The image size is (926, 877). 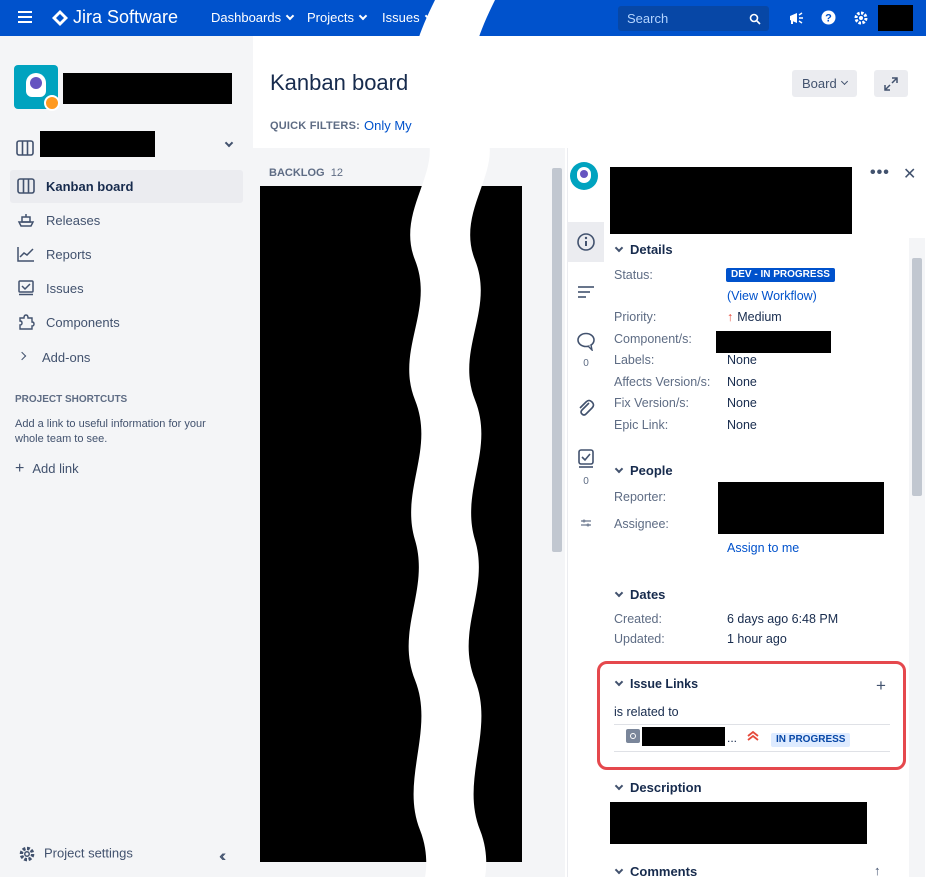 What do you see at coordinates (27, 322) in the screenshot?
I see `puzzle-icon` at bounding box center [27, 322].